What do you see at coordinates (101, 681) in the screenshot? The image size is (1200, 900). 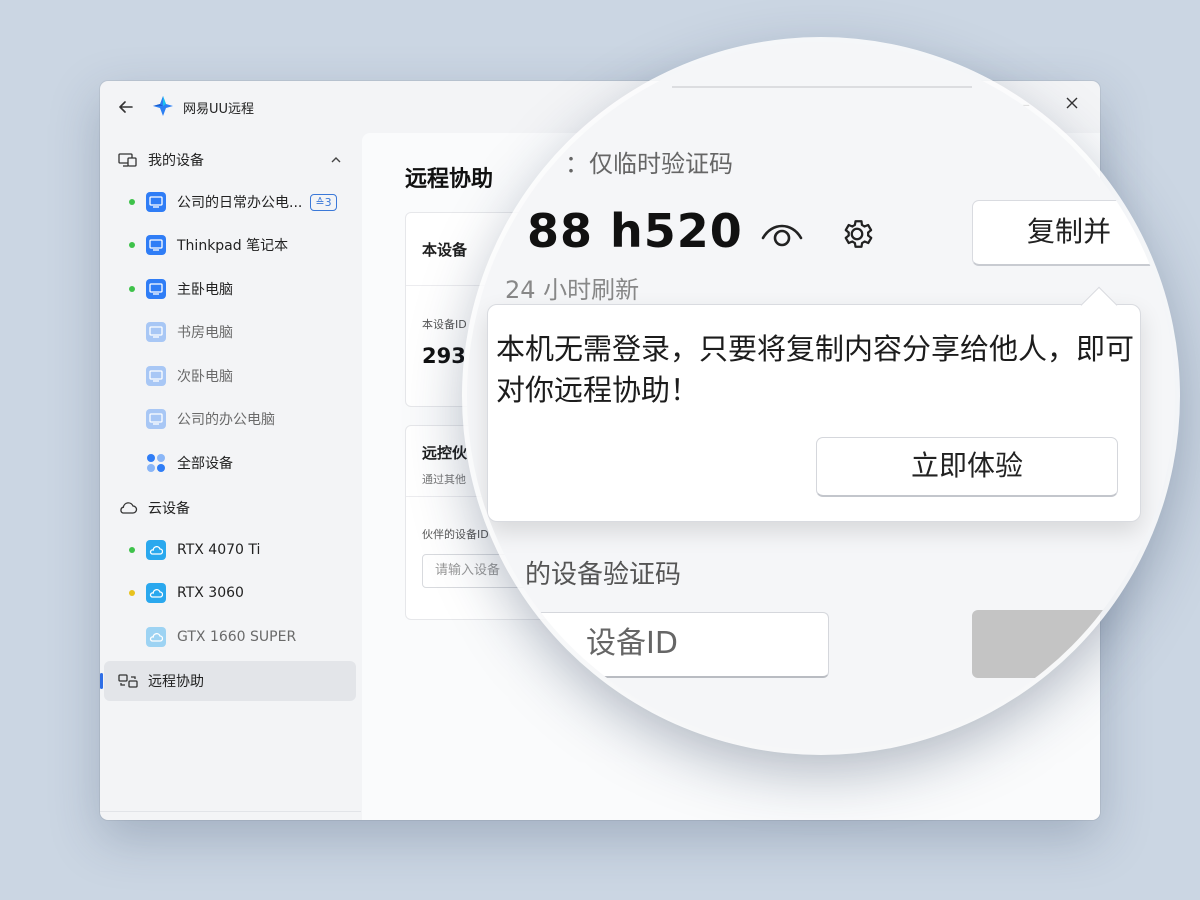 I see `active-indicator` at bounding box center [101, 681].